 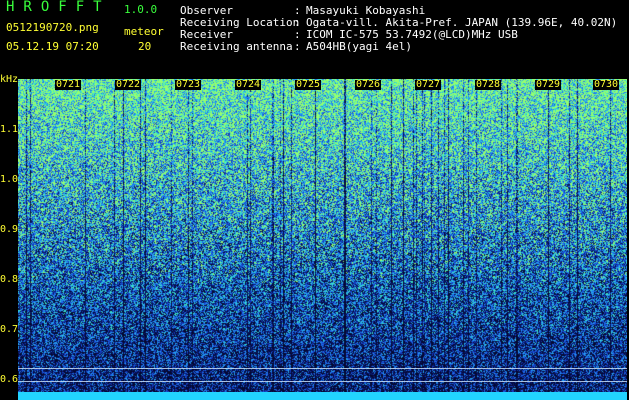 What do you see at coordinates (141, 9) in the screenshot?
I see `app-version: 1.0.0` at bounding box center [141, 9].